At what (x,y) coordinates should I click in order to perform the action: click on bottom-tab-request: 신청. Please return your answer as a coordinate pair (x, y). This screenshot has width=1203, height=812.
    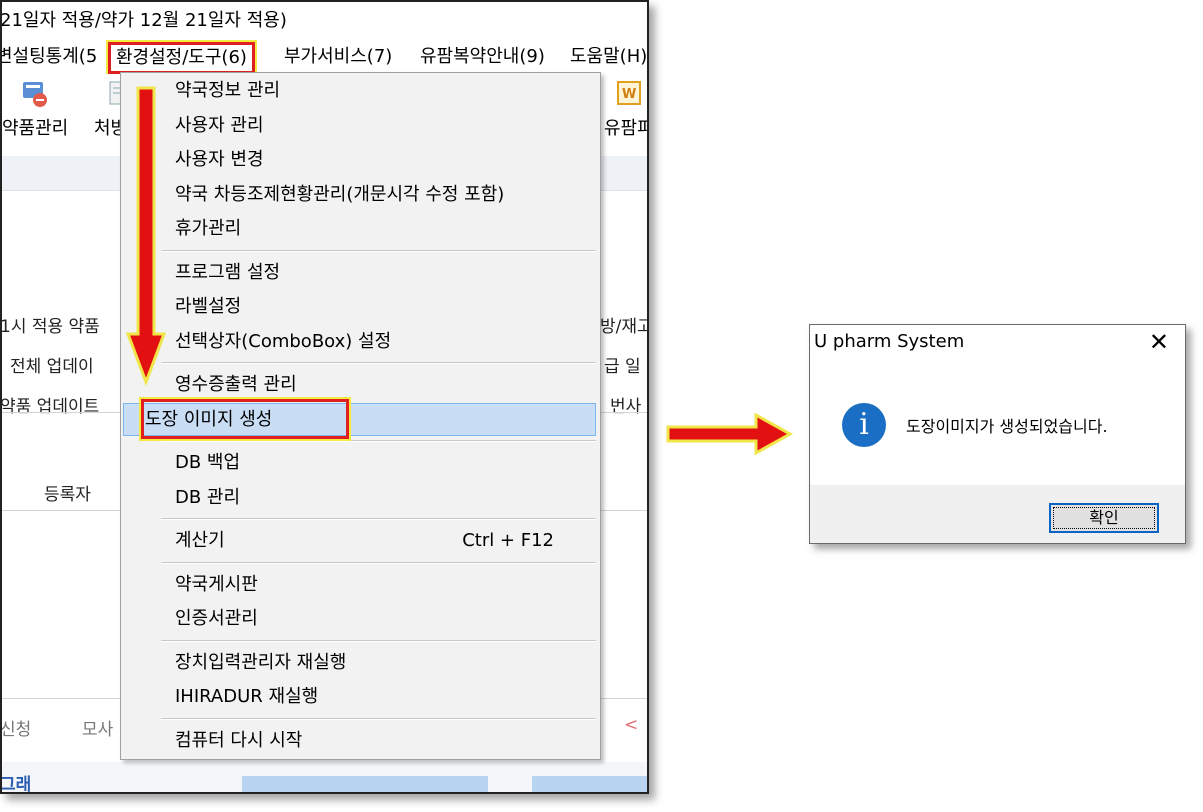
    Looking at the image, I should click on (16, 727).